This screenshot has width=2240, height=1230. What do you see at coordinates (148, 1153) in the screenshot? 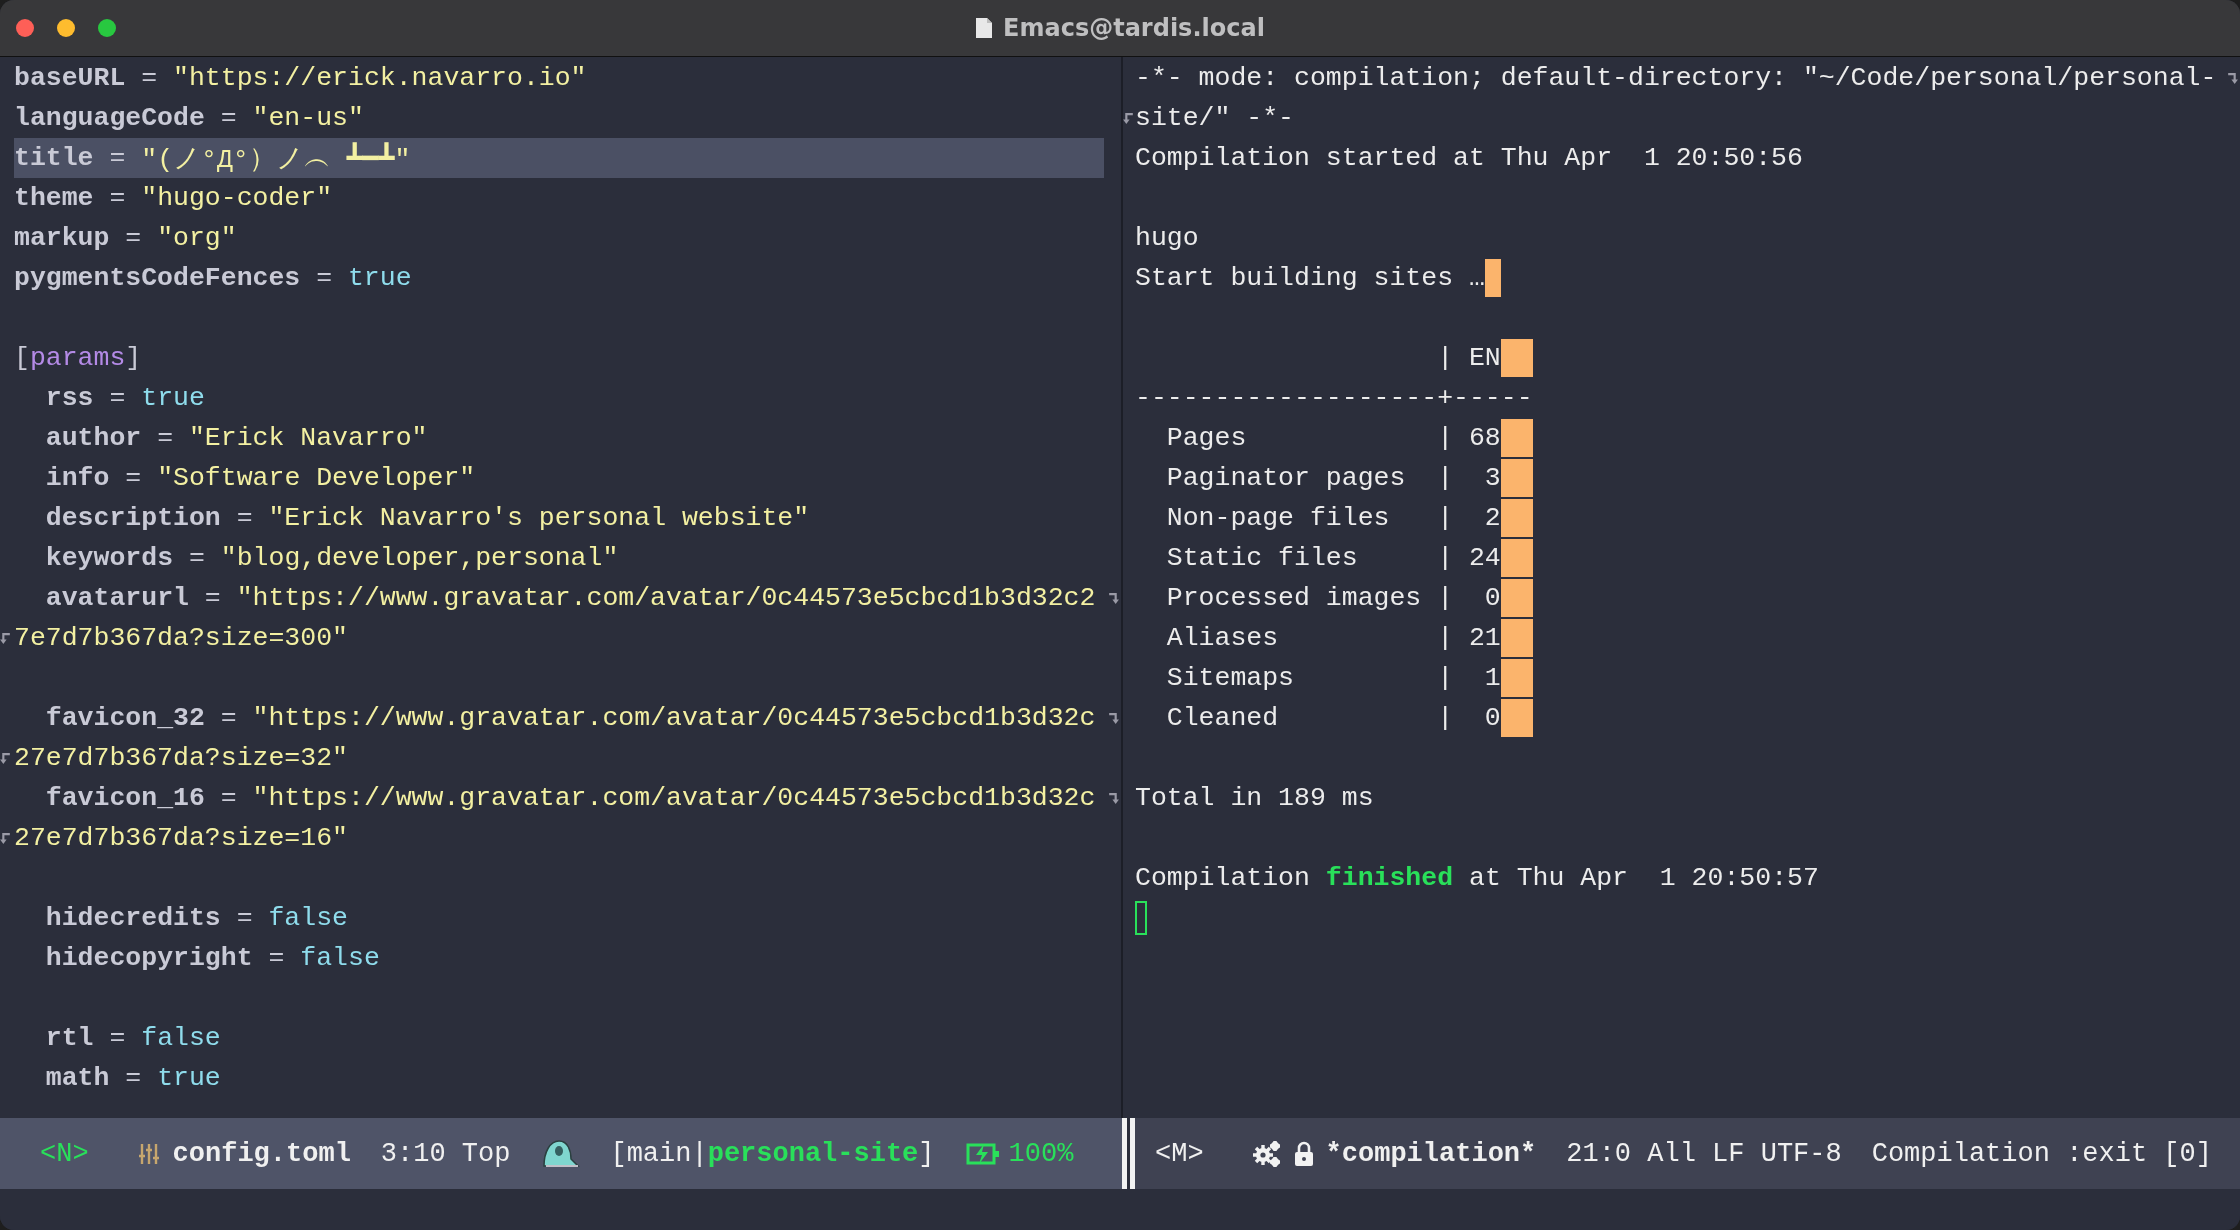
I see `sliders-icon` at bounding box center [148, 1153].